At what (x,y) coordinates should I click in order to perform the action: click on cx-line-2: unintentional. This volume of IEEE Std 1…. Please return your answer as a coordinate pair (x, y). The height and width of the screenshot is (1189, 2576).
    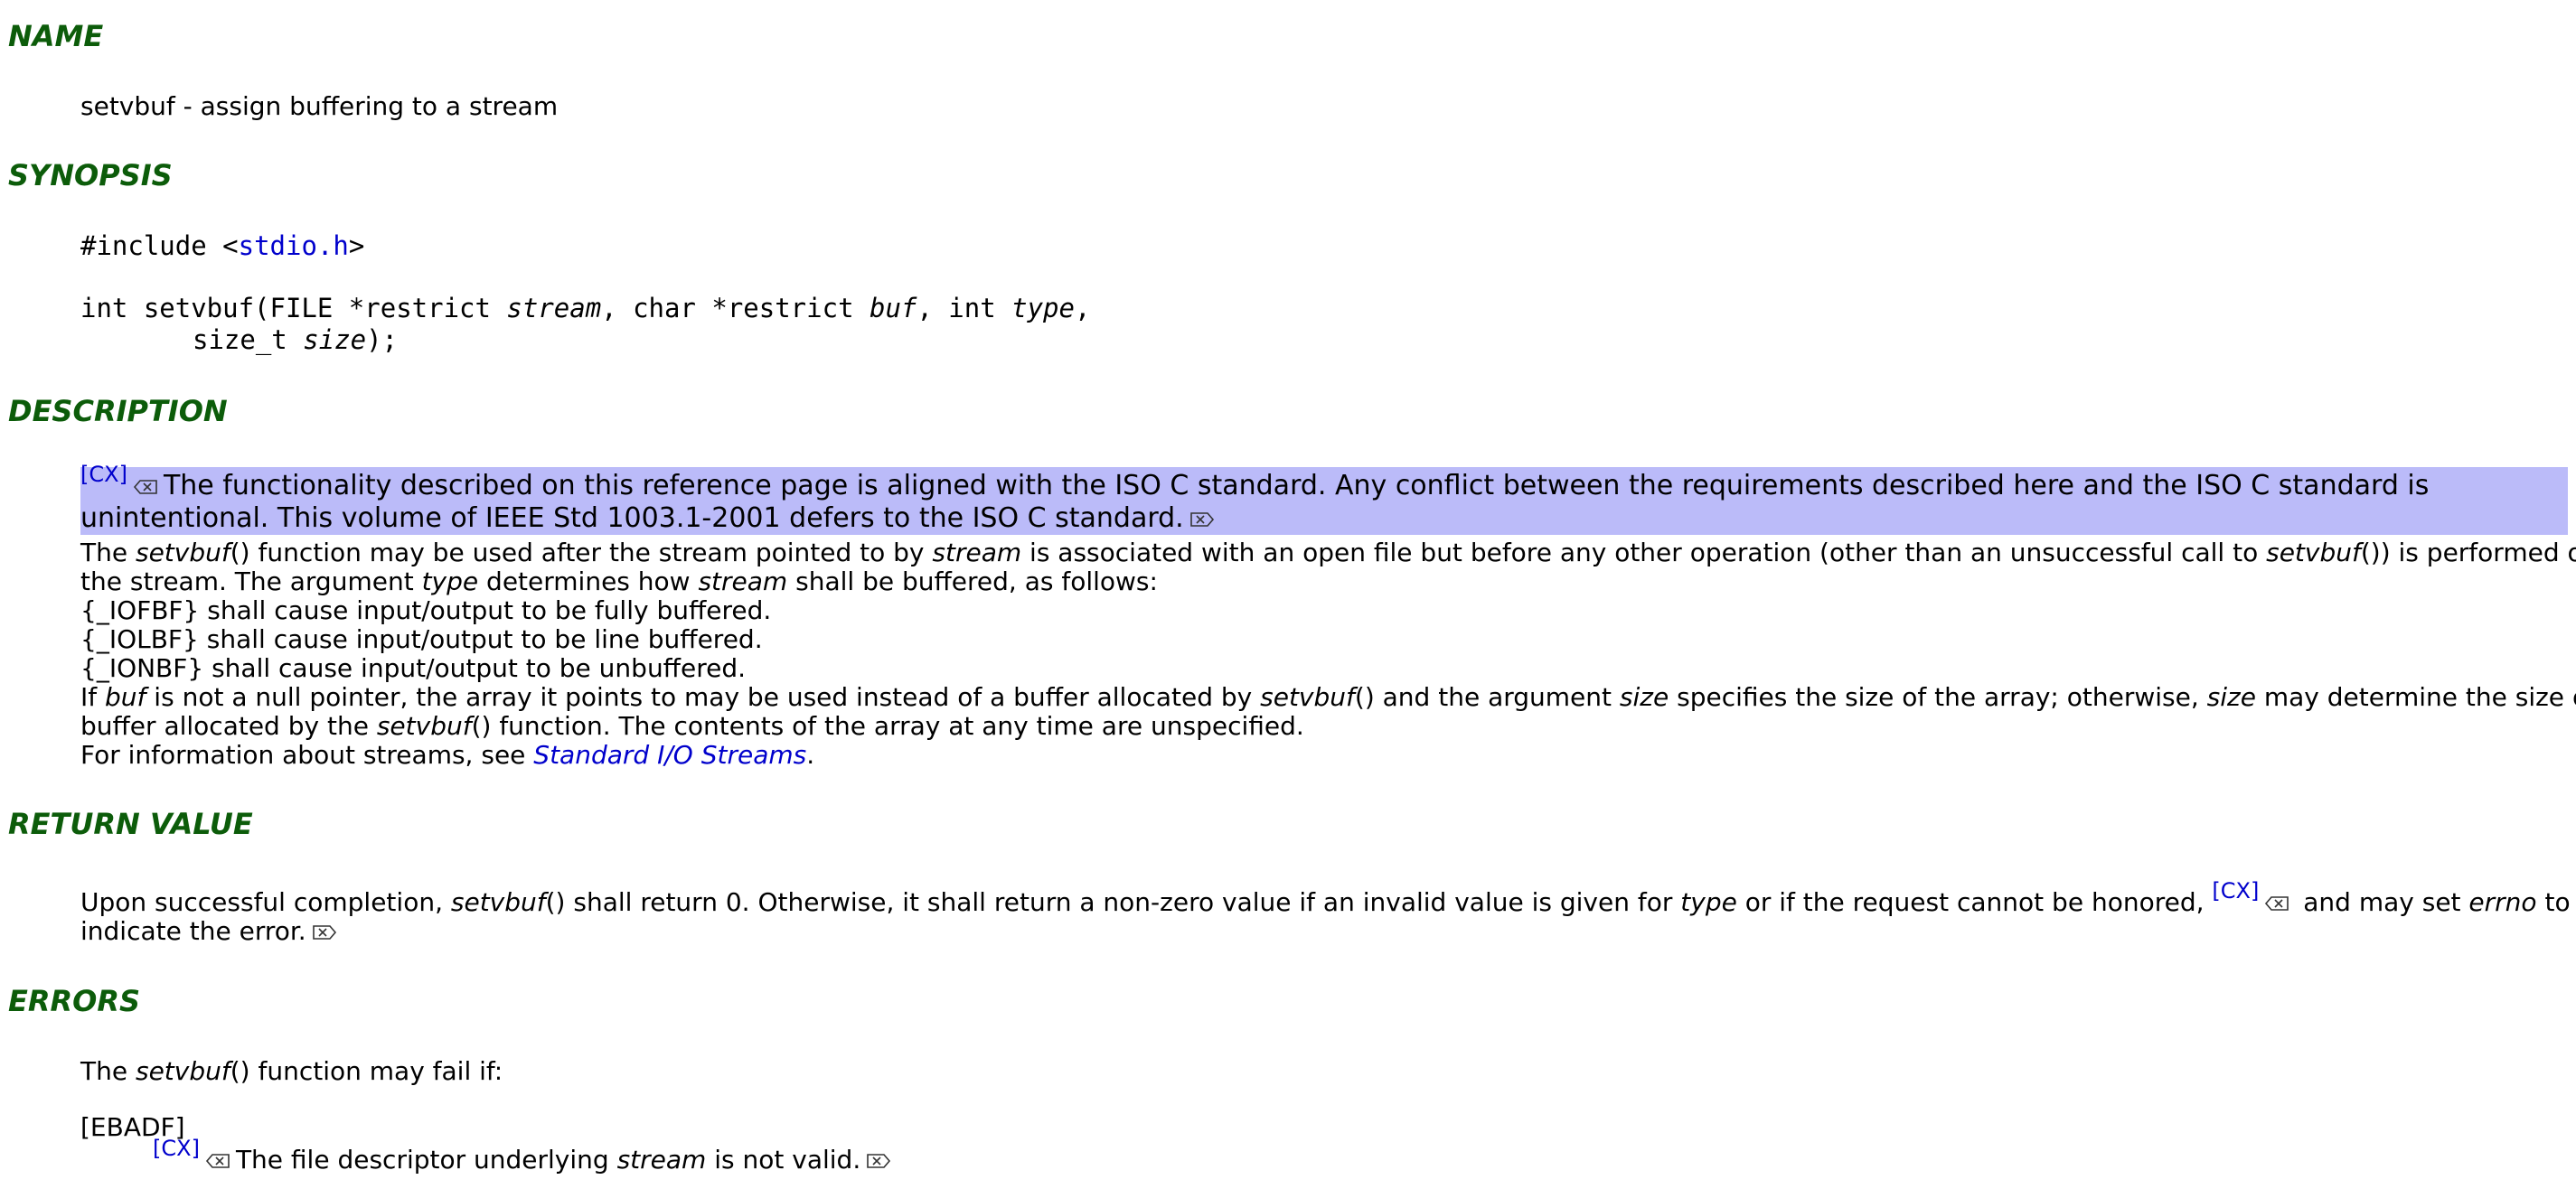
    Looking at the image, I should click on (650, 518).